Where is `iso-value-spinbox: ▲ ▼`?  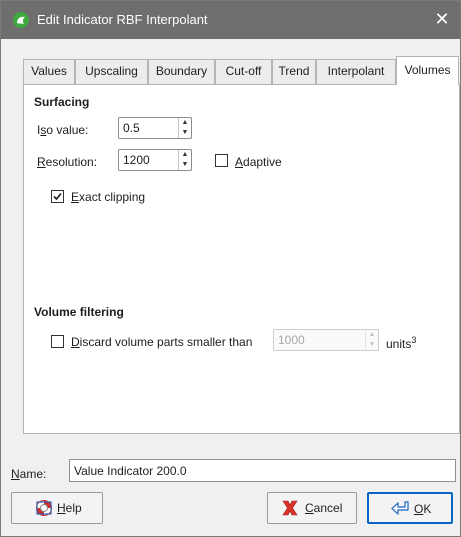
iso-value-spinbox: ▲ ▼ is located at coordinates (155, 128).